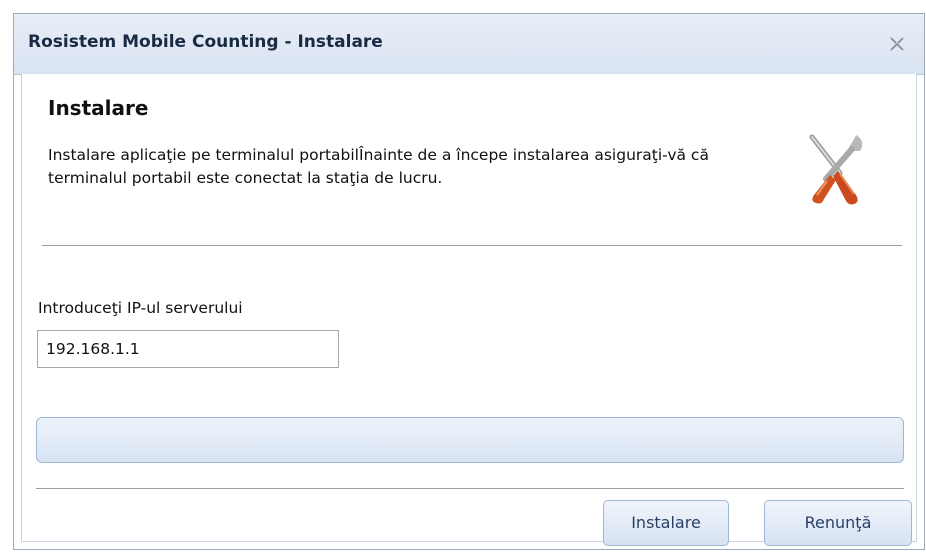 The width and height of the screenshot is (926, 552). What do you see at coordinates (98, 108) in the screenshot?
I see `page-title: Instalare` at bounding box center [98, 108].